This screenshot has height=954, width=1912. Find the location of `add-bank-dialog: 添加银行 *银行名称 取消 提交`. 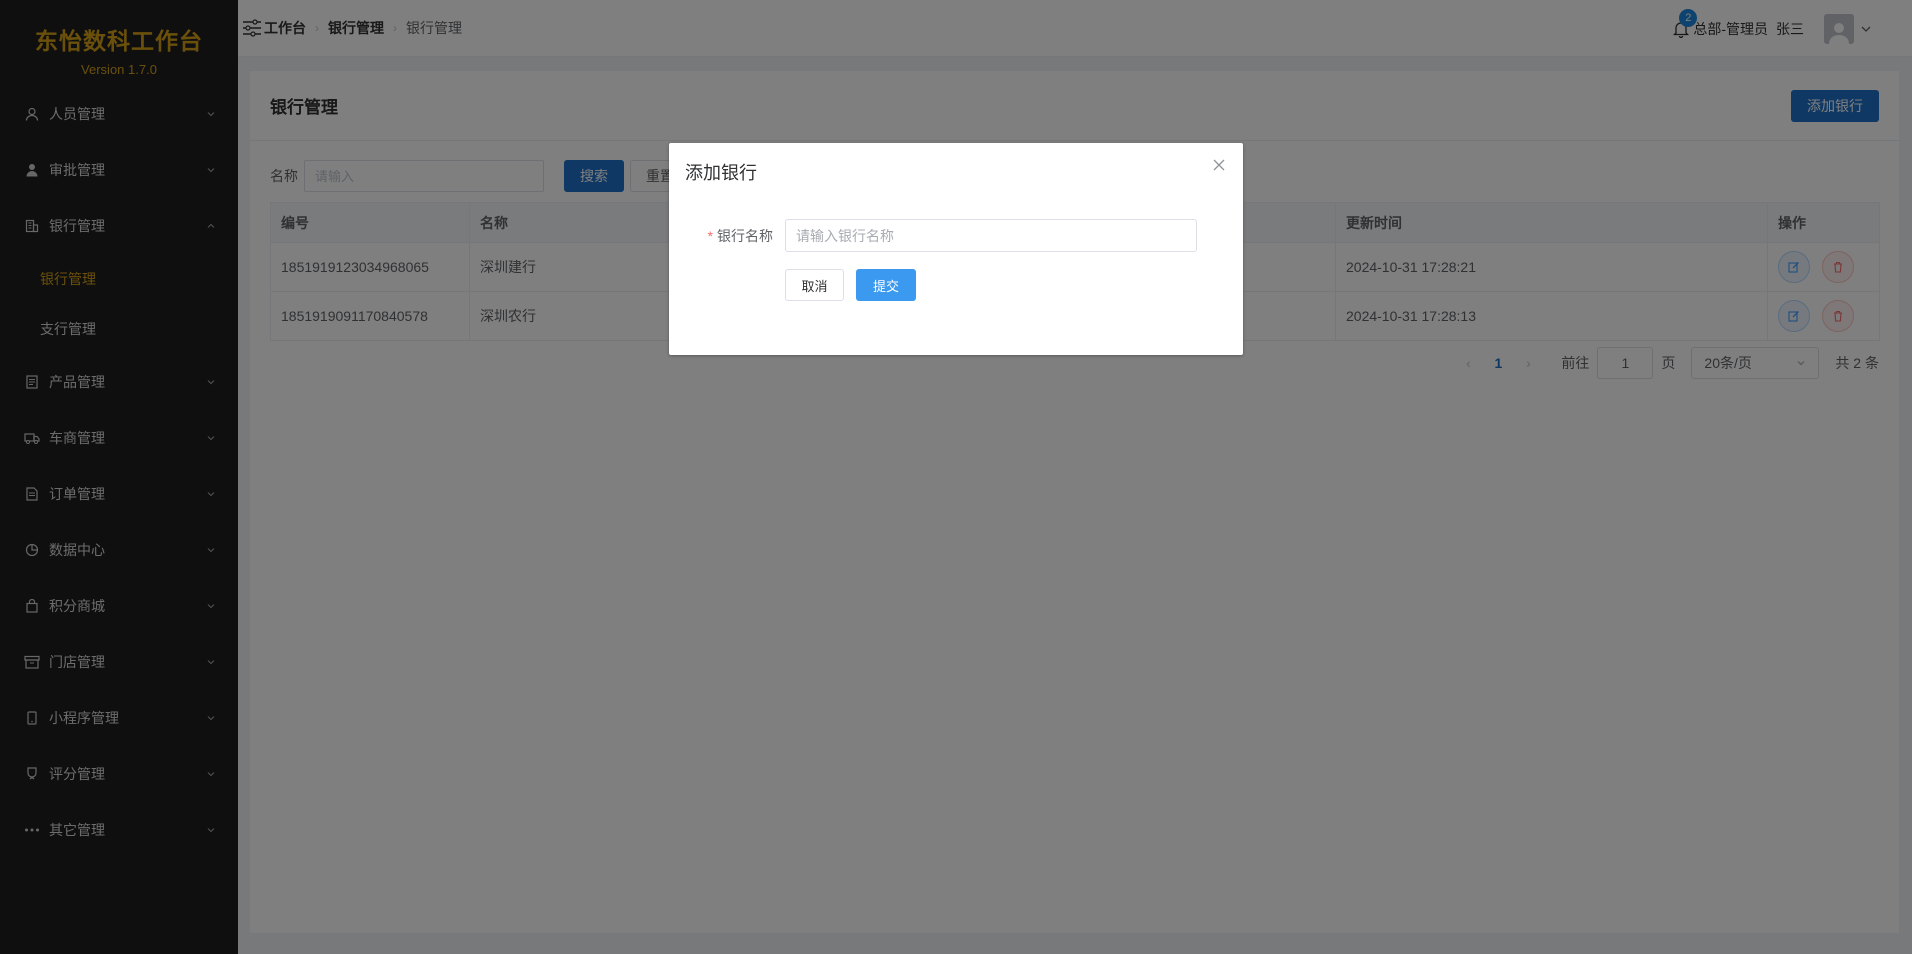

add-bank-dialog: 添加银行 *银行名称 取消 提交 is located at coordinates (956, 249).